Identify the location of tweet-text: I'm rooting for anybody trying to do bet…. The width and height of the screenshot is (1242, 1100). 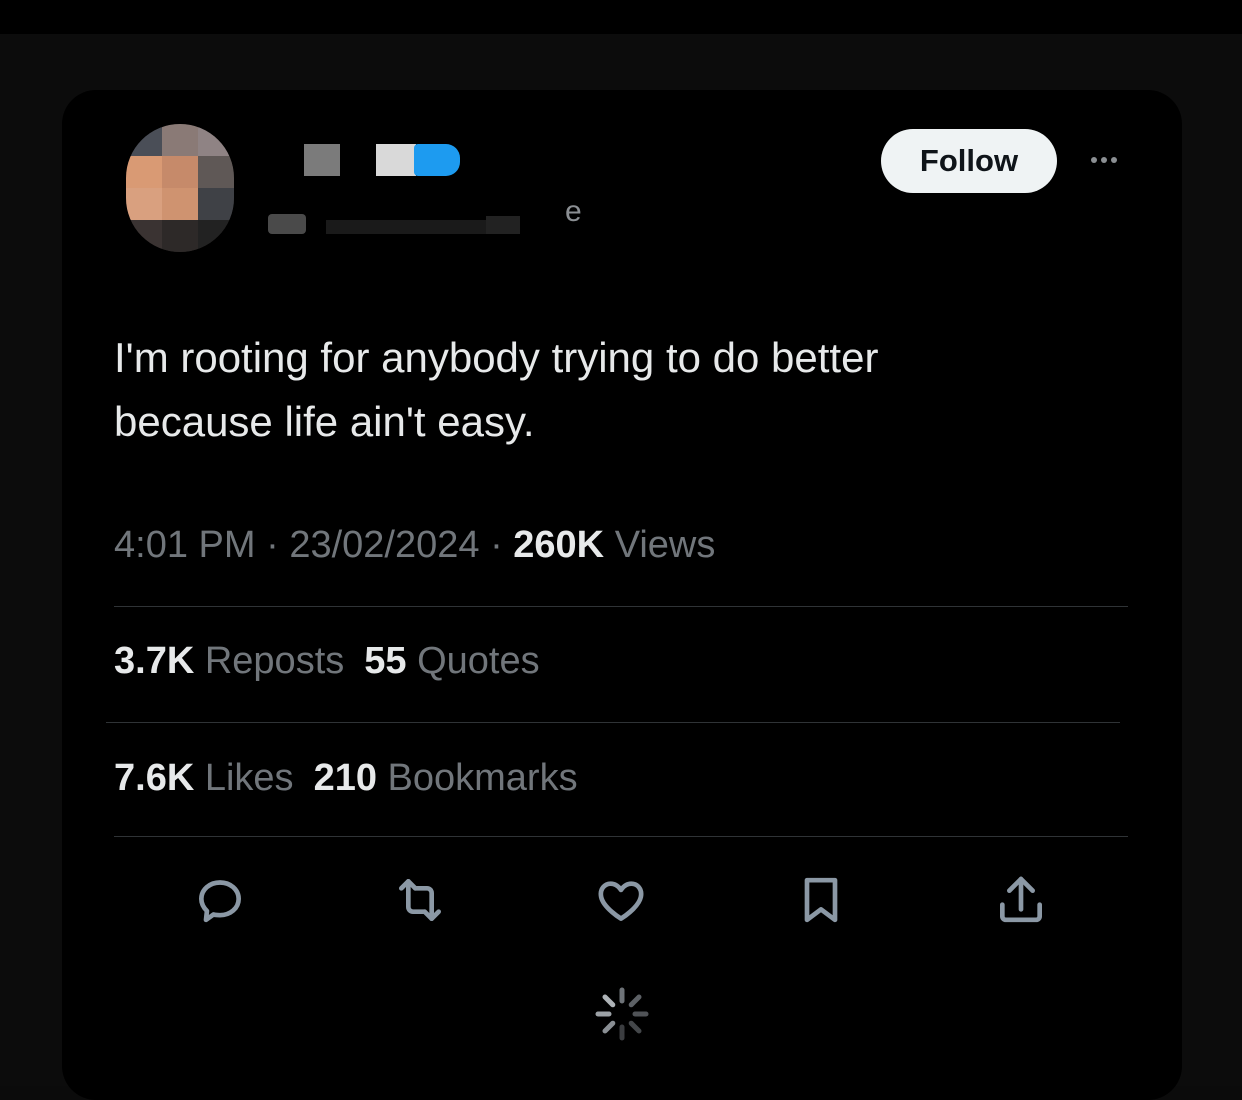
(614, 390).